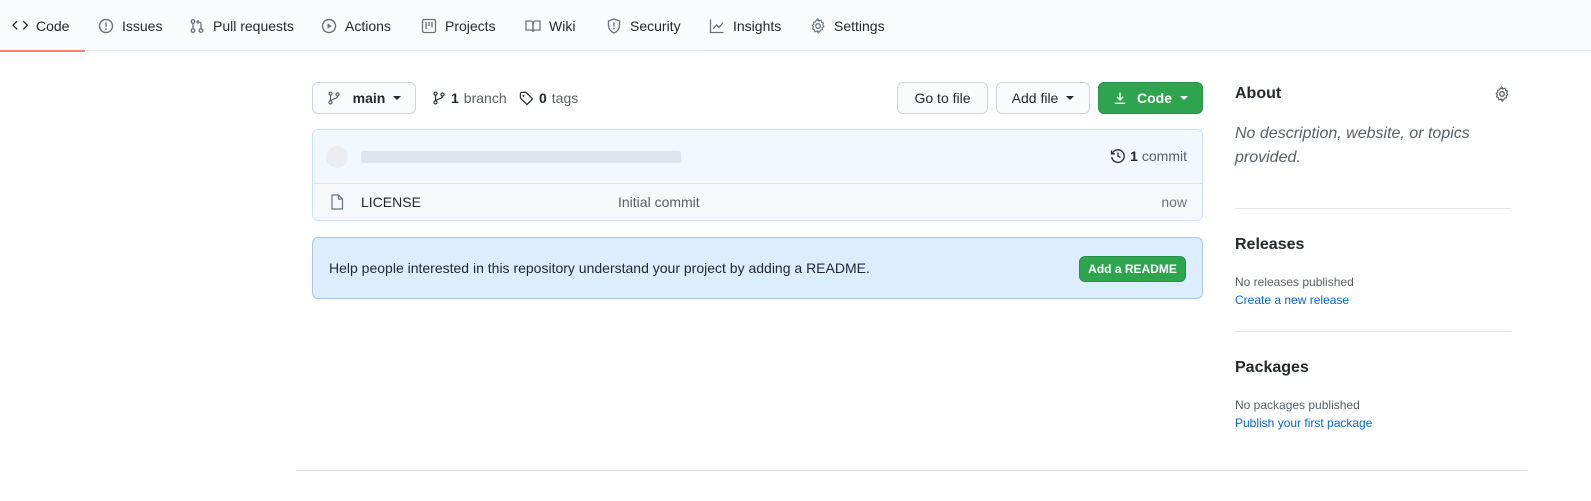 Image resolution: width=1591 pixels, height=501 pixels. What do you see at coordinates (655, 25) in the screenshot?
I see `tab-label: Security` at bounding box center [655, 25].